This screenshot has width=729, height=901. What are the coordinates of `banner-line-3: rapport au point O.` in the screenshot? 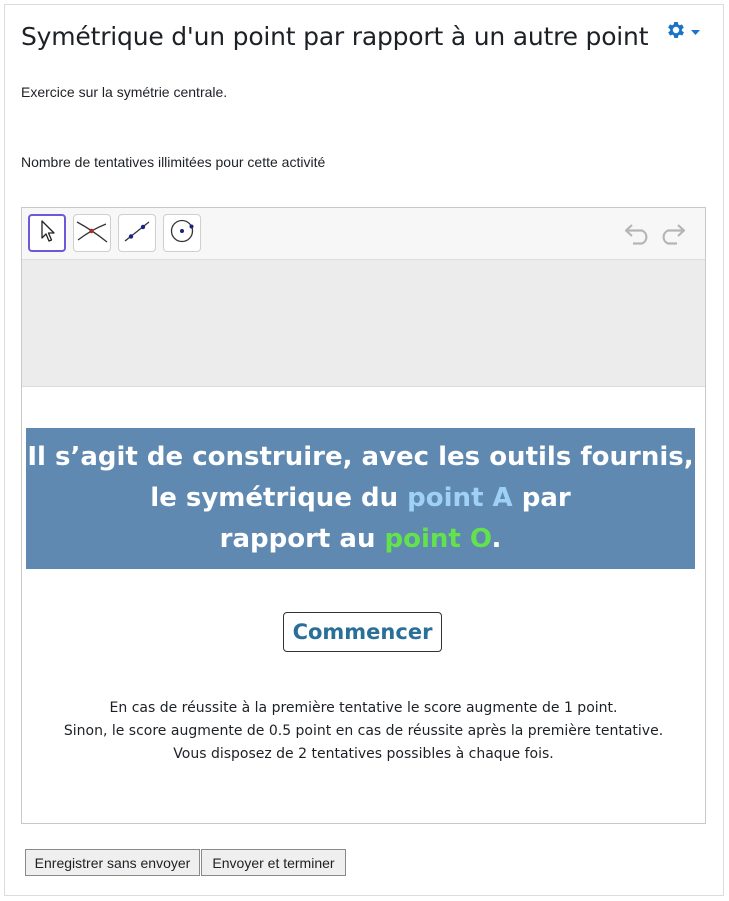 It's located at (360, 539).